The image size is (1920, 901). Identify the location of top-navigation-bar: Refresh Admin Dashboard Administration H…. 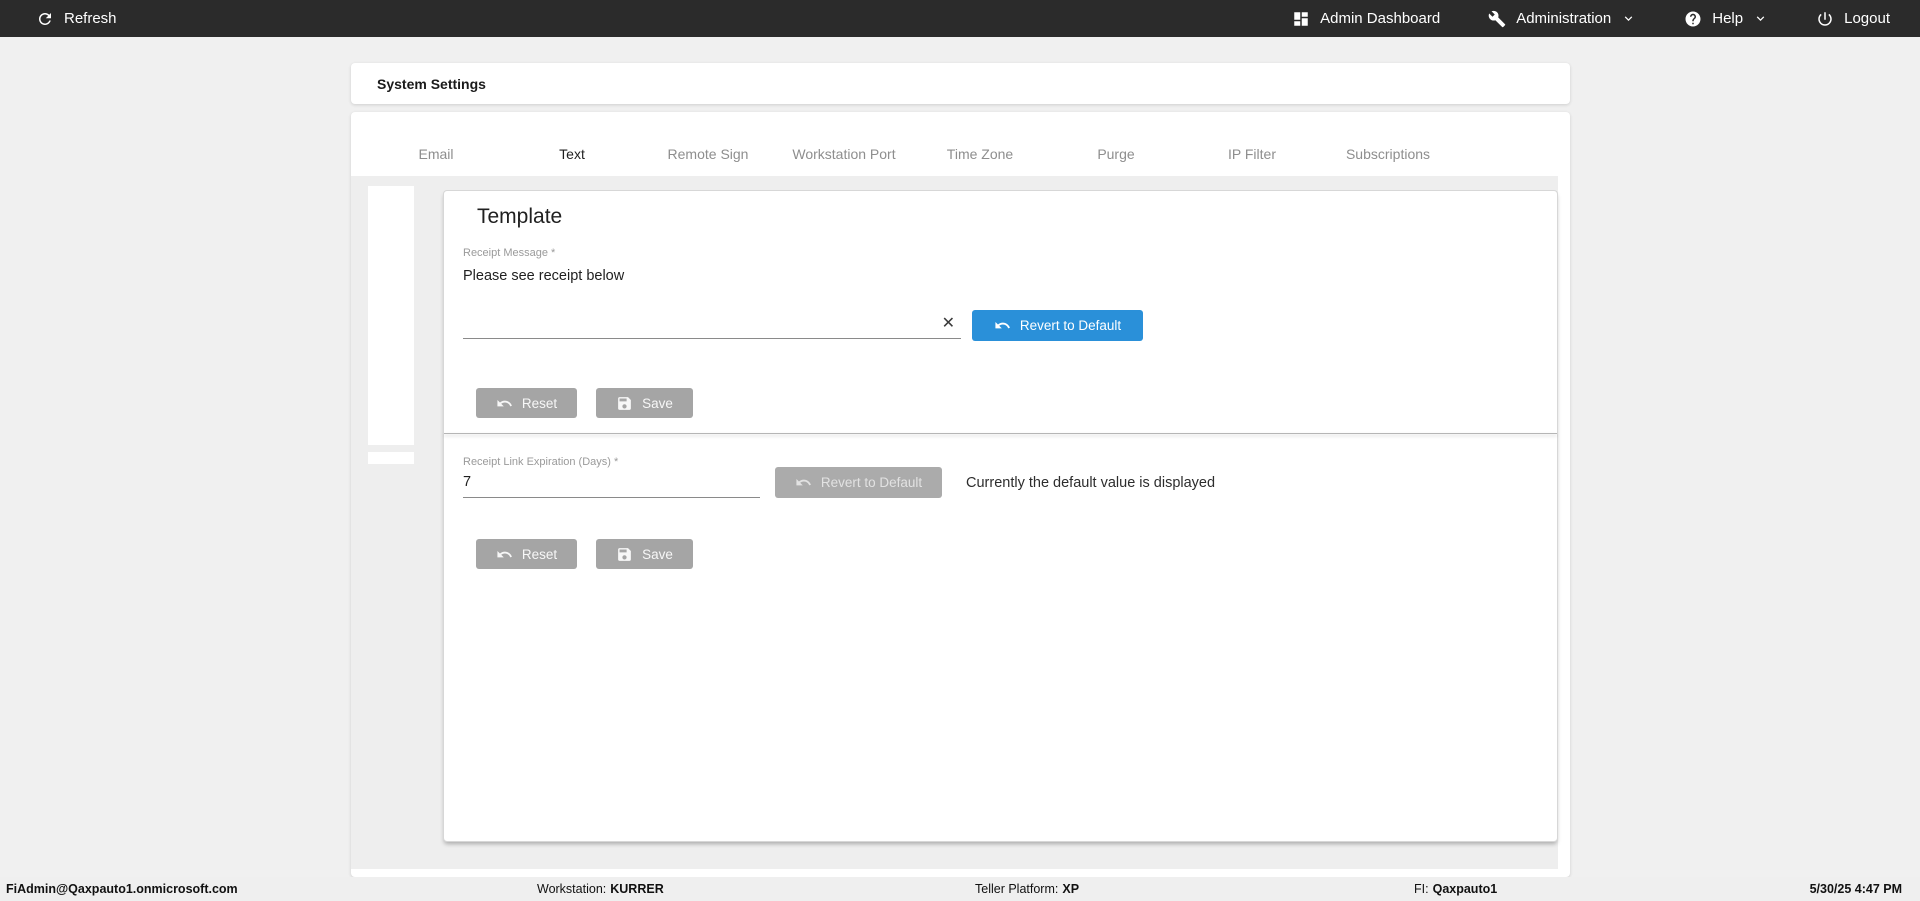
(960, 18).